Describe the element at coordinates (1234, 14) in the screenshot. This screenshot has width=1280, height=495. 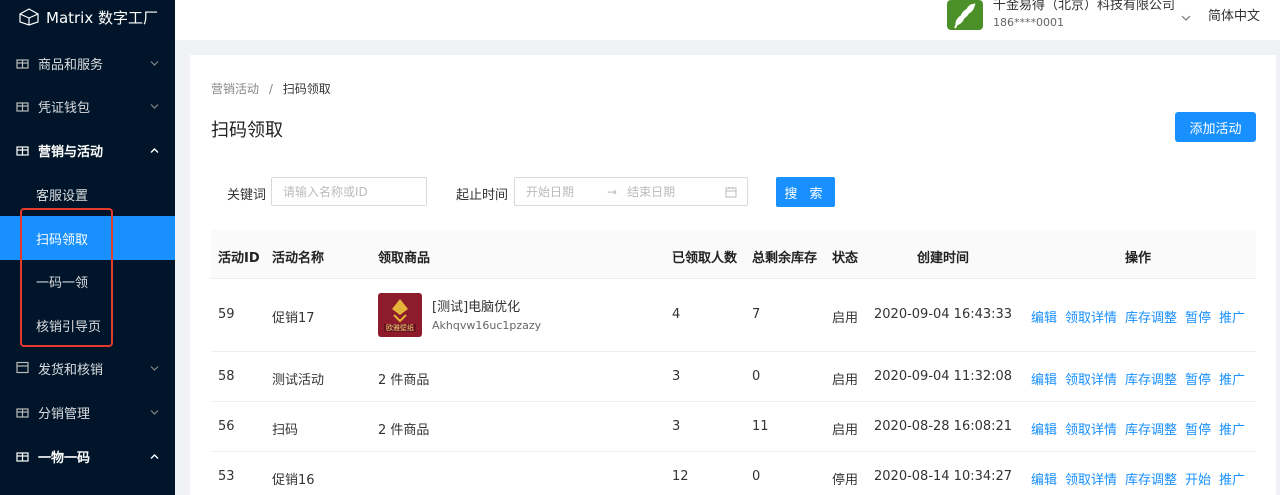
I see `language-switcher: 简体中文` at that location.